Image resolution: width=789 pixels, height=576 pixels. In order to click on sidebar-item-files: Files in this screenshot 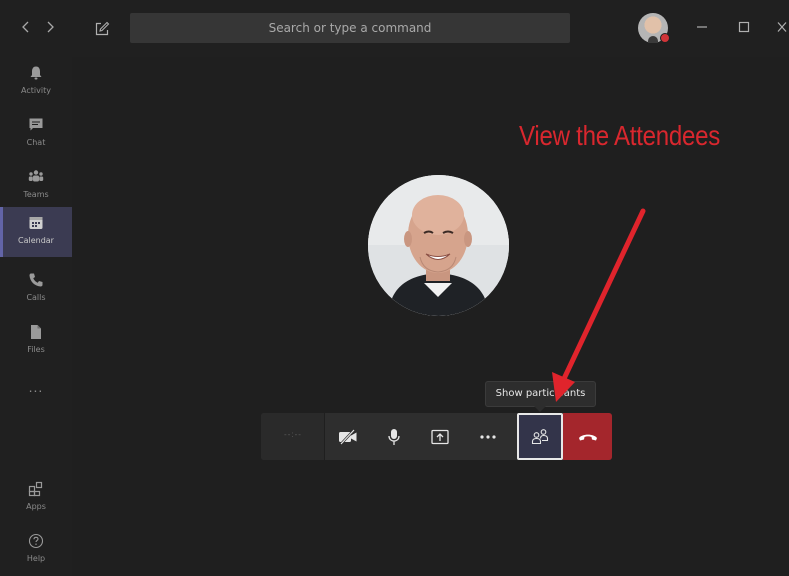, I will do `click(36, 341)`.